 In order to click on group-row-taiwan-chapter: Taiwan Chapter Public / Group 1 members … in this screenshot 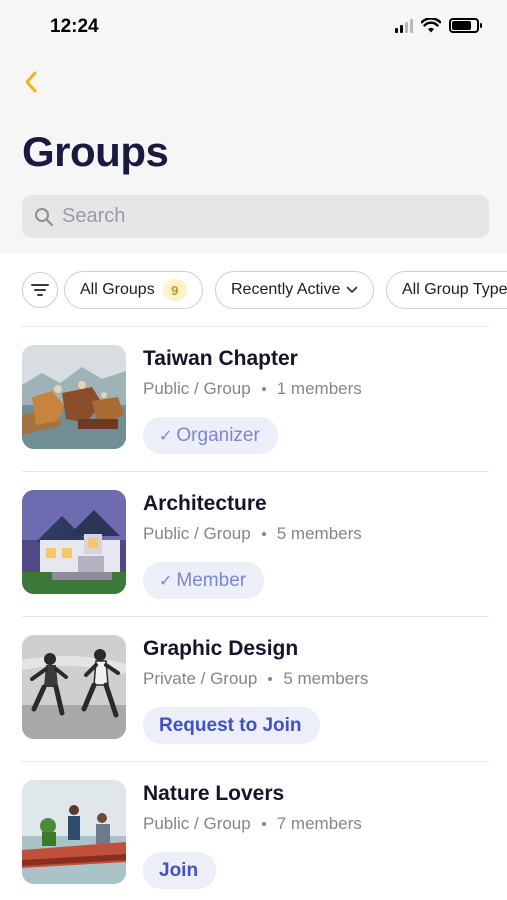, I will do `click(255, 407)`.